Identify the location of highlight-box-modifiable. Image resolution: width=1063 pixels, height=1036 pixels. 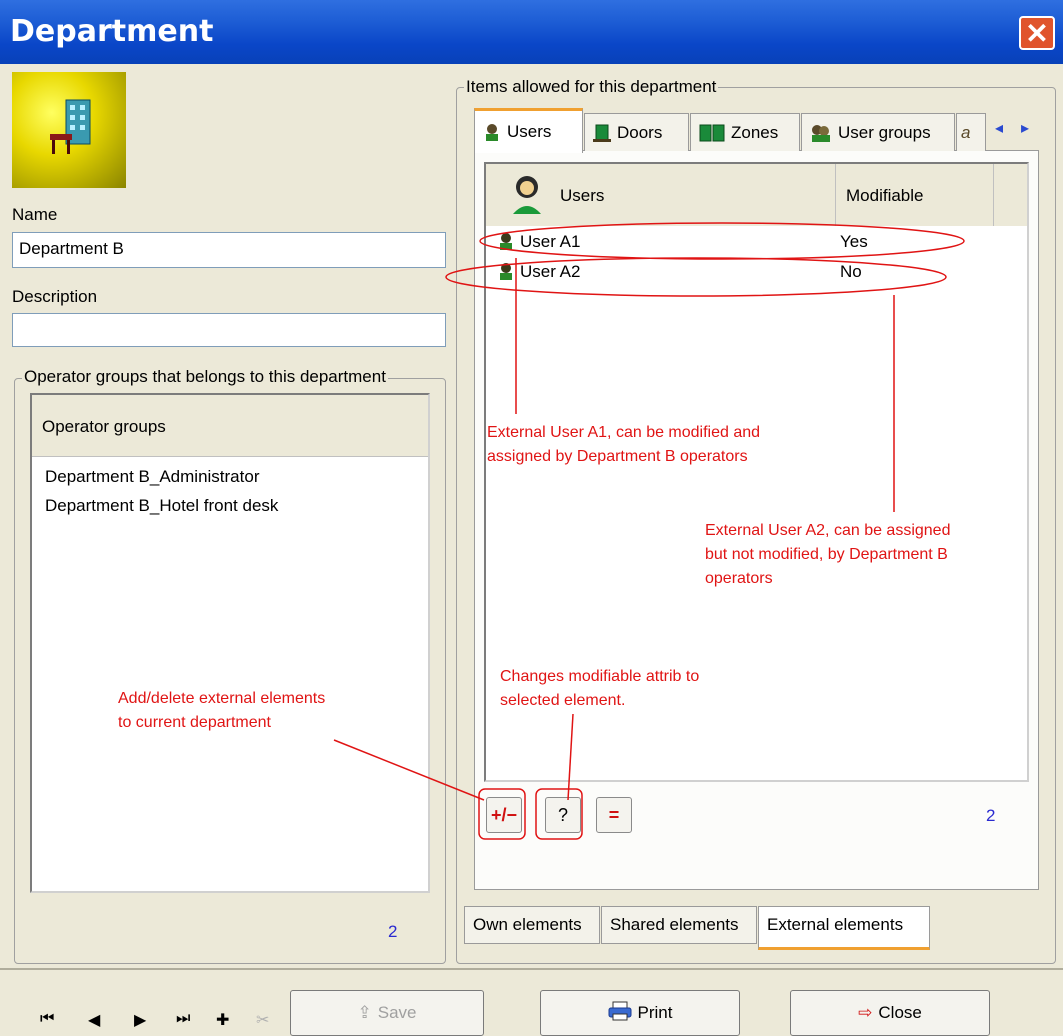
(559, 814).